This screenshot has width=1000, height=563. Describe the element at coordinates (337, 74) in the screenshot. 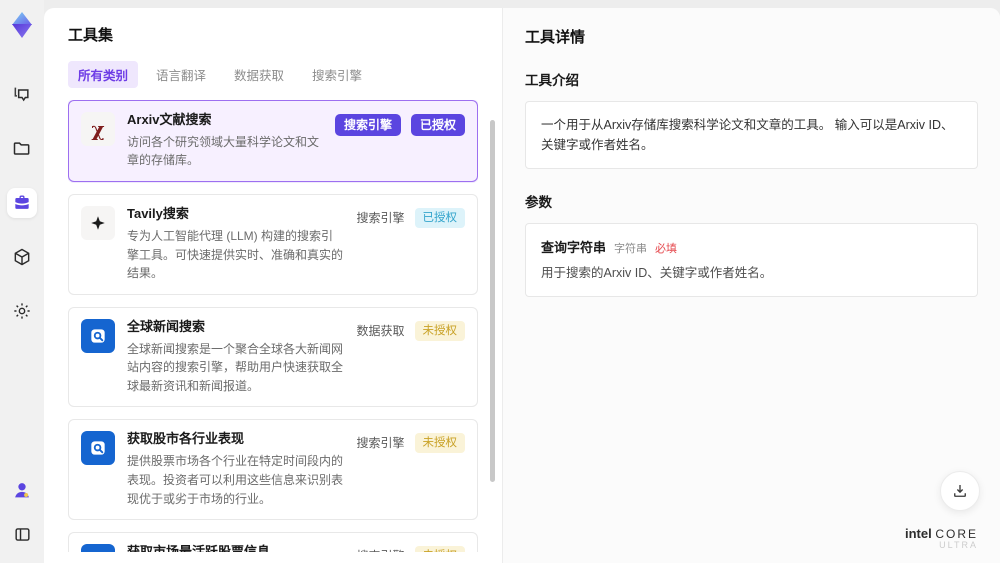

I see `tab-3: 搜索引擎` at that location.